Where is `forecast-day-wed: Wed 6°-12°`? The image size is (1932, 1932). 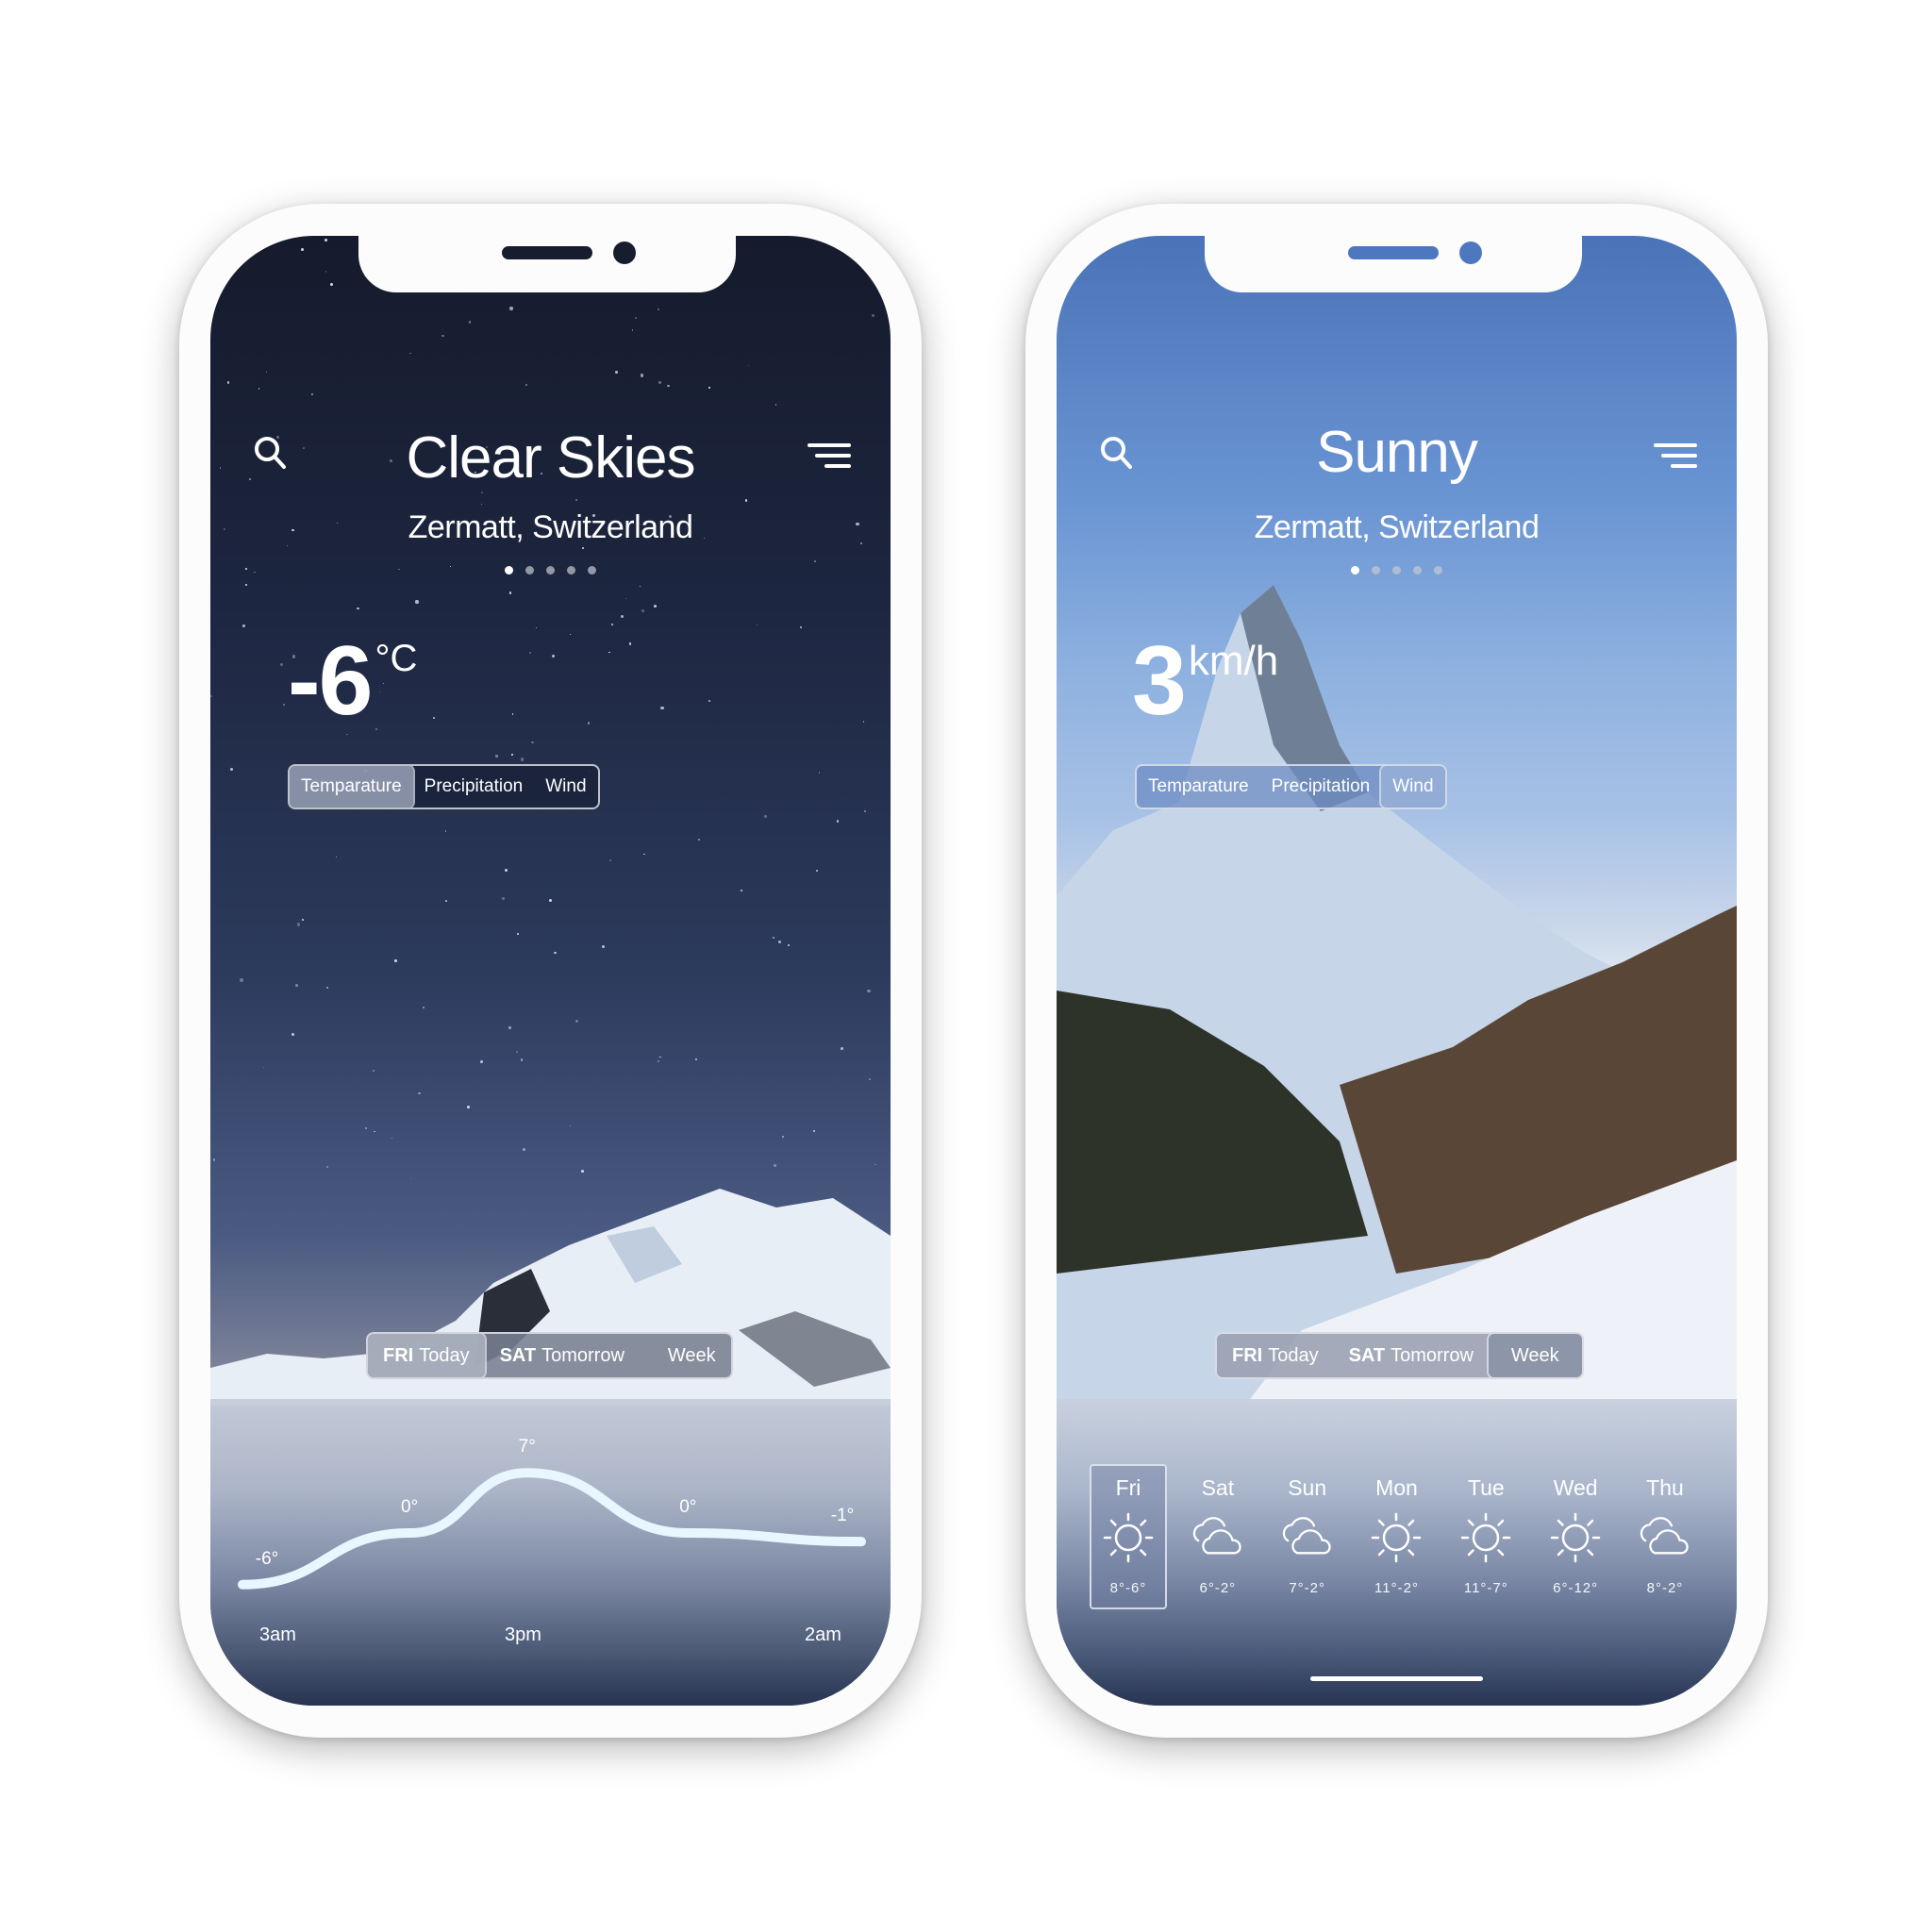 forecast-day-wed: Wed 6°-12° is located at coordinates (1576, 1537).